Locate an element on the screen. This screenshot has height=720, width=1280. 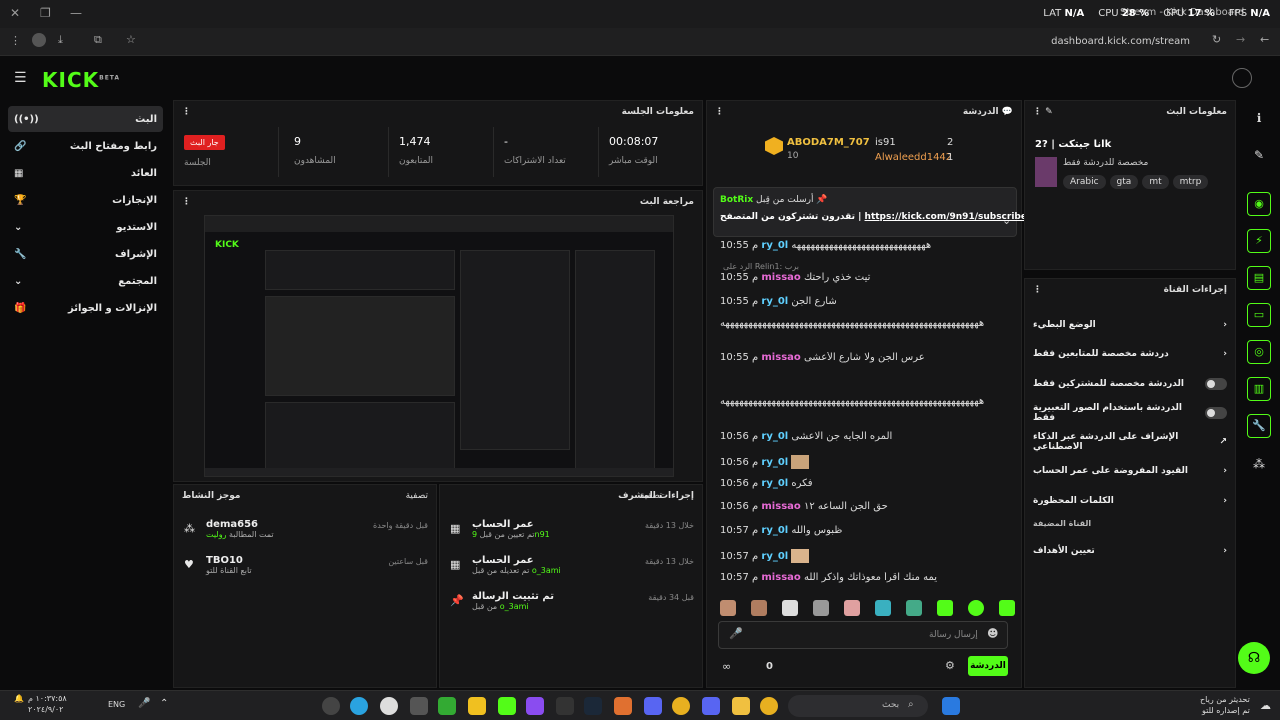
slow-mode-row: الوضع البطيء › is located at coordinates (1130, 325).